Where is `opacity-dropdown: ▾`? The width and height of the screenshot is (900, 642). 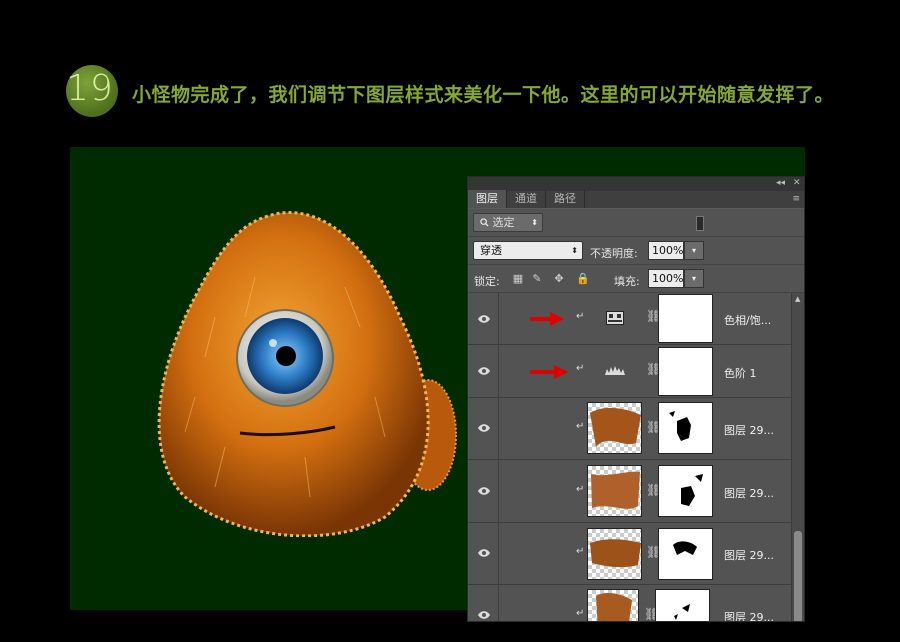 opacity-dropdown: ▾ is located at coordinates (694, 250).